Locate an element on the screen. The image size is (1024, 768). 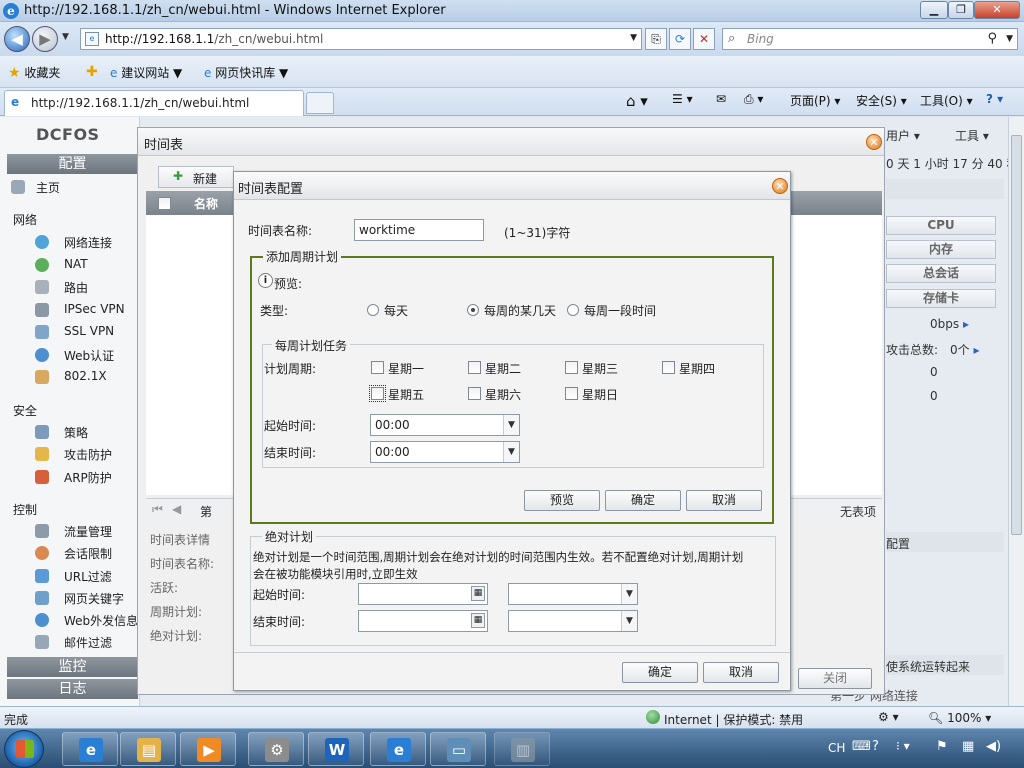
tab-current: e http://192.168.1.1/zh_cn/webui.html is located at coordinates (154, 103).